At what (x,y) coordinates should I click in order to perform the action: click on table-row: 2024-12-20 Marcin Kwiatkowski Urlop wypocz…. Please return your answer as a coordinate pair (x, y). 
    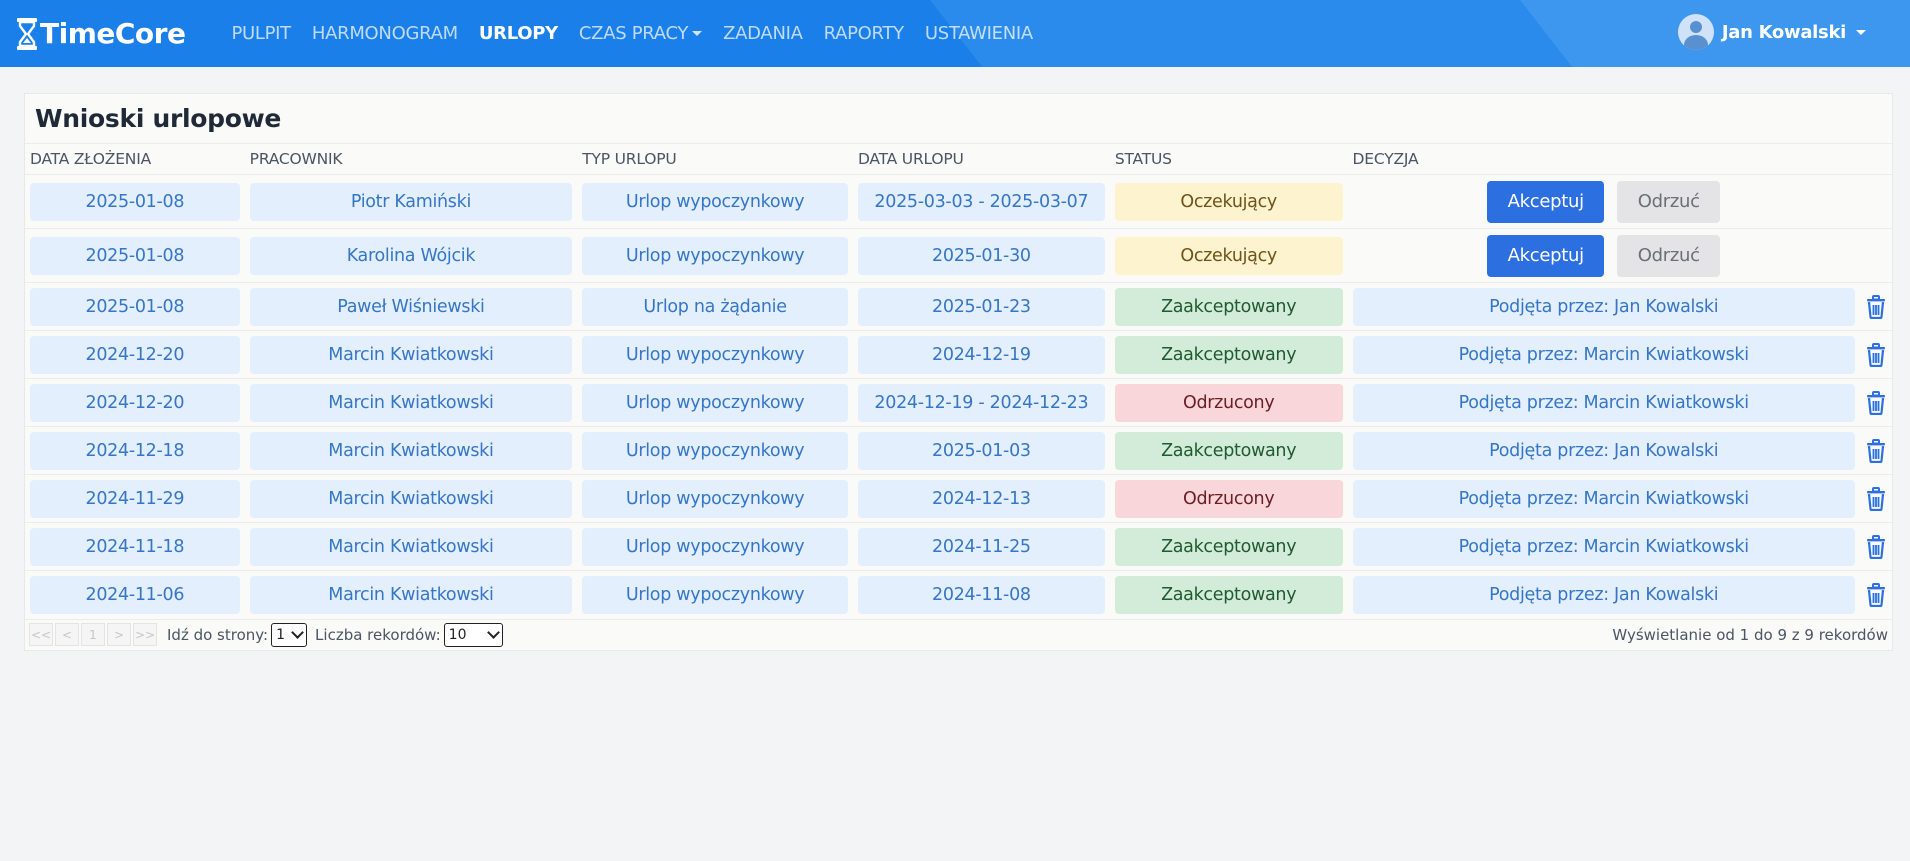
    Looking at the image, I should click on (958, 402).